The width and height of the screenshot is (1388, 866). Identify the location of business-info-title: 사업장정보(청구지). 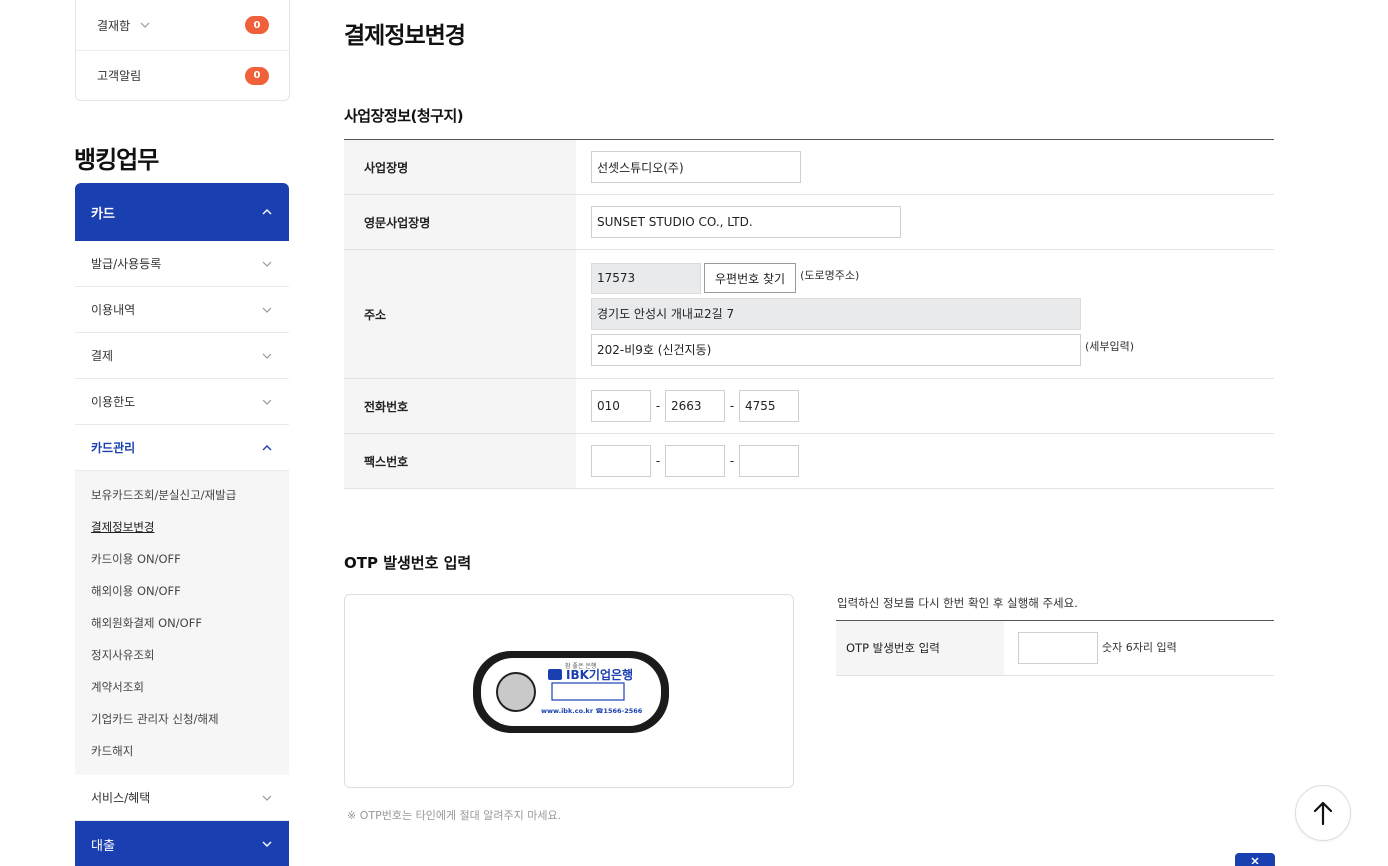
(404, 116).